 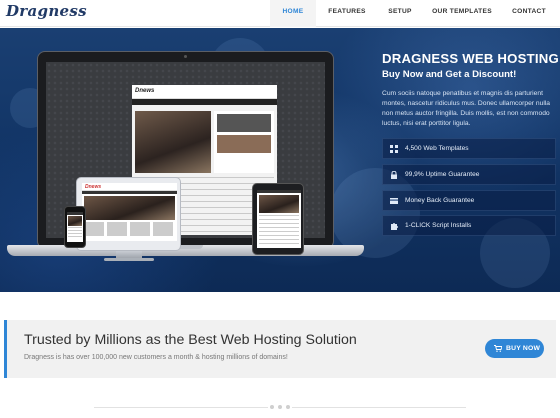 I want to click on grid-icon, so click(x=394, y=149).